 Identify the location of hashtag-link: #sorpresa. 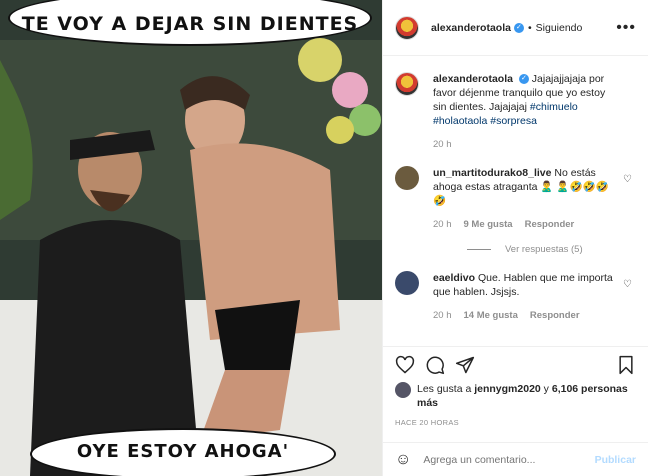
(513, 121).